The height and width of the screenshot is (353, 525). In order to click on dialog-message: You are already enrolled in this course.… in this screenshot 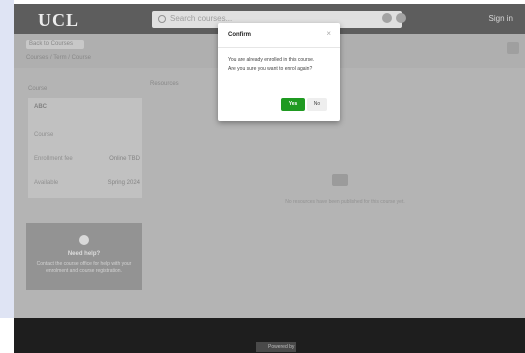, I will do `click(280, 65)`.